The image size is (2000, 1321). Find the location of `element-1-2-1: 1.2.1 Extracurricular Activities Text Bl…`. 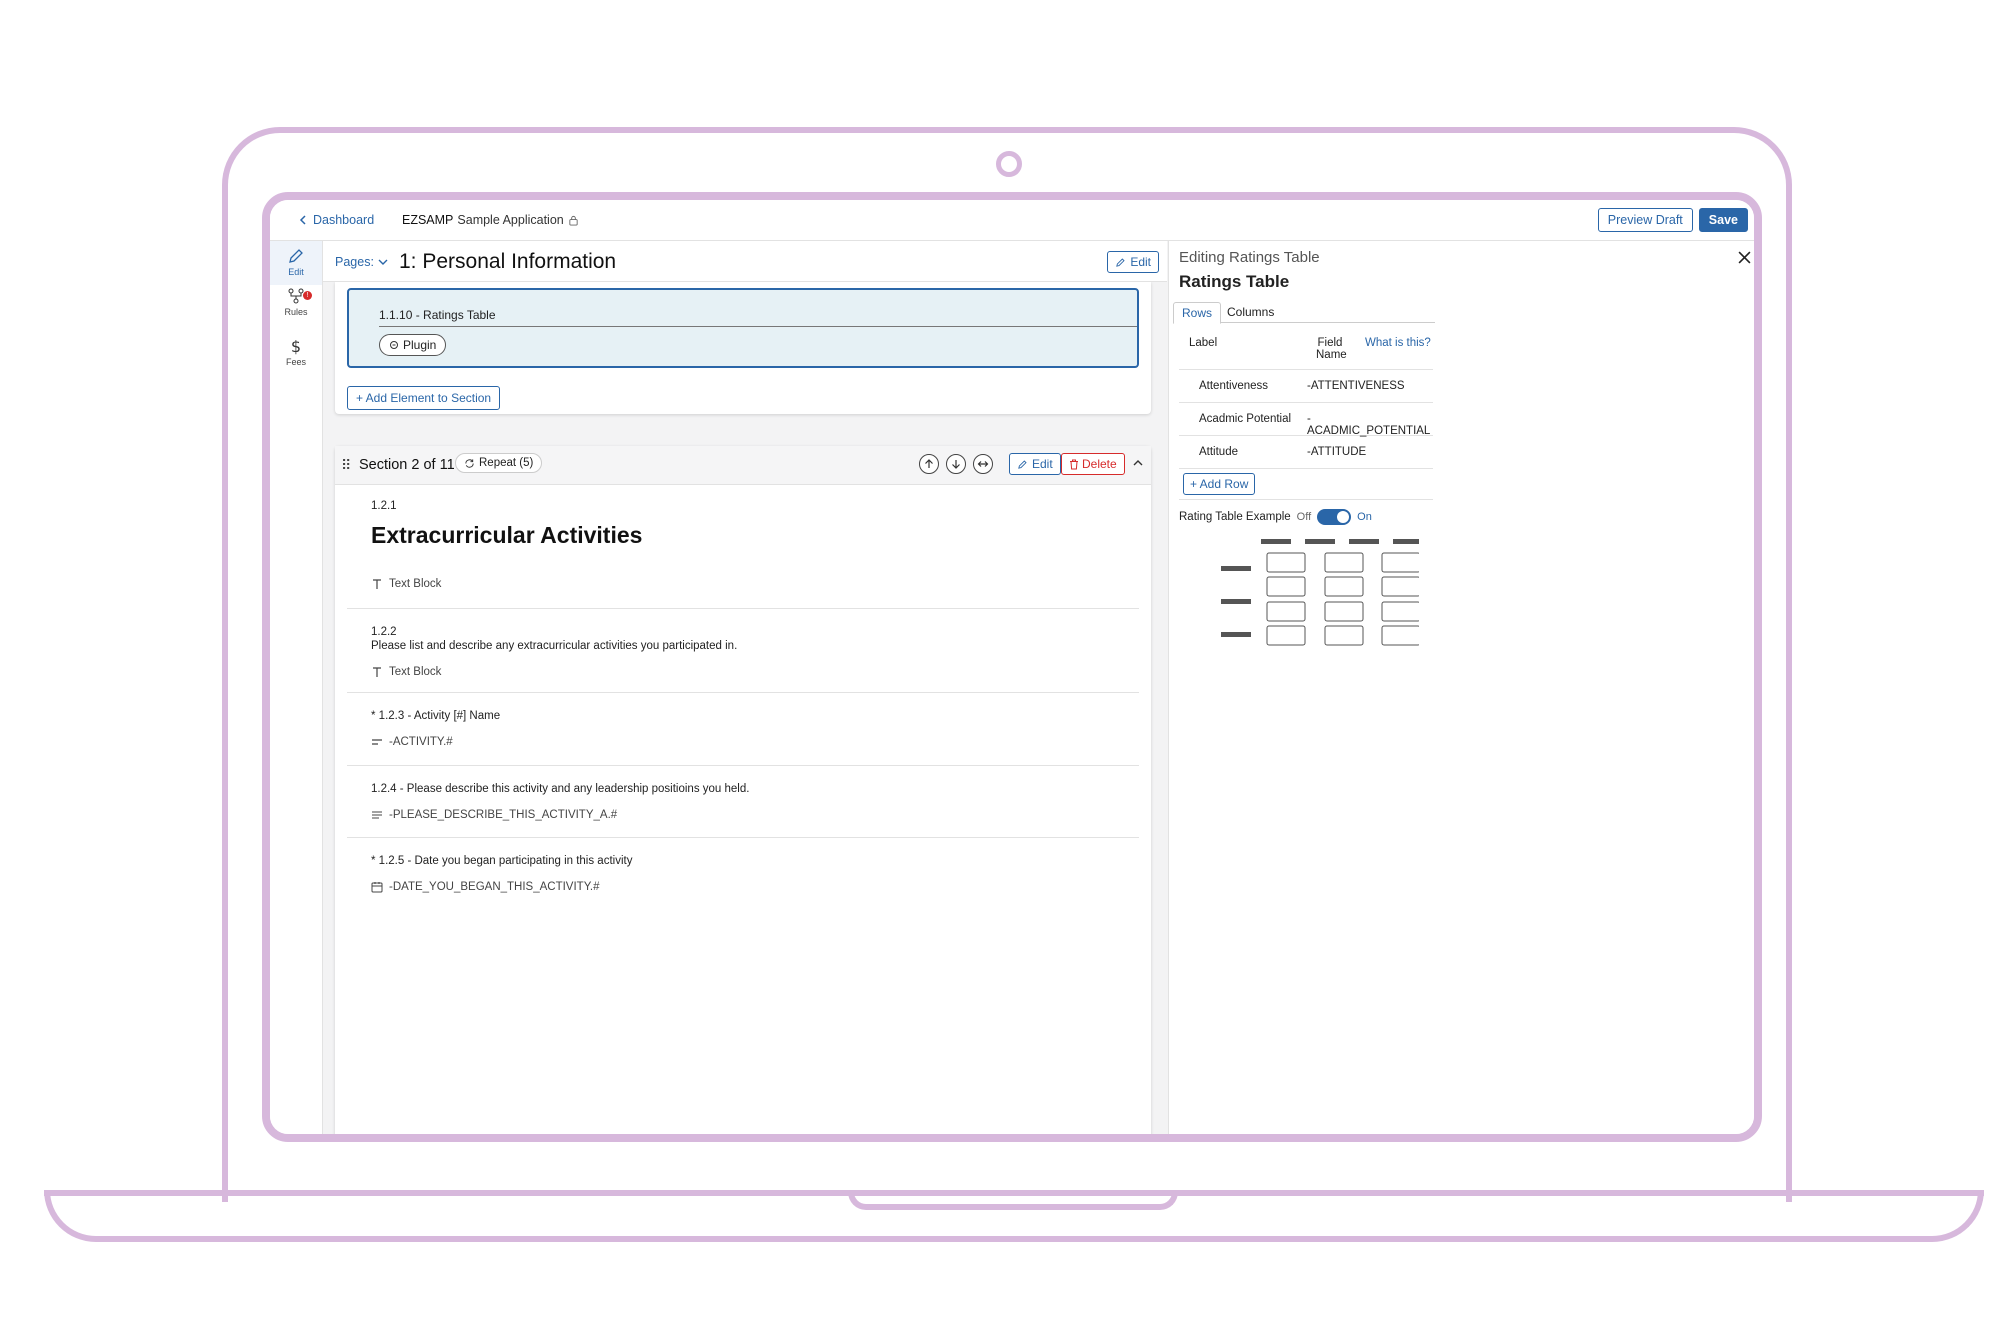

element-1-2-1: 1.2.1 Extracurricular Activities Text Bl… is located at coordinates (743, 546).